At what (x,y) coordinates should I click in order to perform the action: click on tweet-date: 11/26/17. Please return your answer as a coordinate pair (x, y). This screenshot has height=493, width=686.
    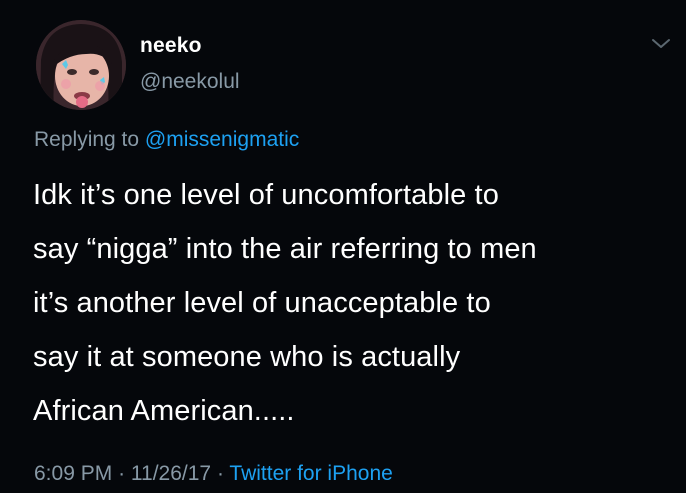
    Looking at the image, I should click on (171, 473).